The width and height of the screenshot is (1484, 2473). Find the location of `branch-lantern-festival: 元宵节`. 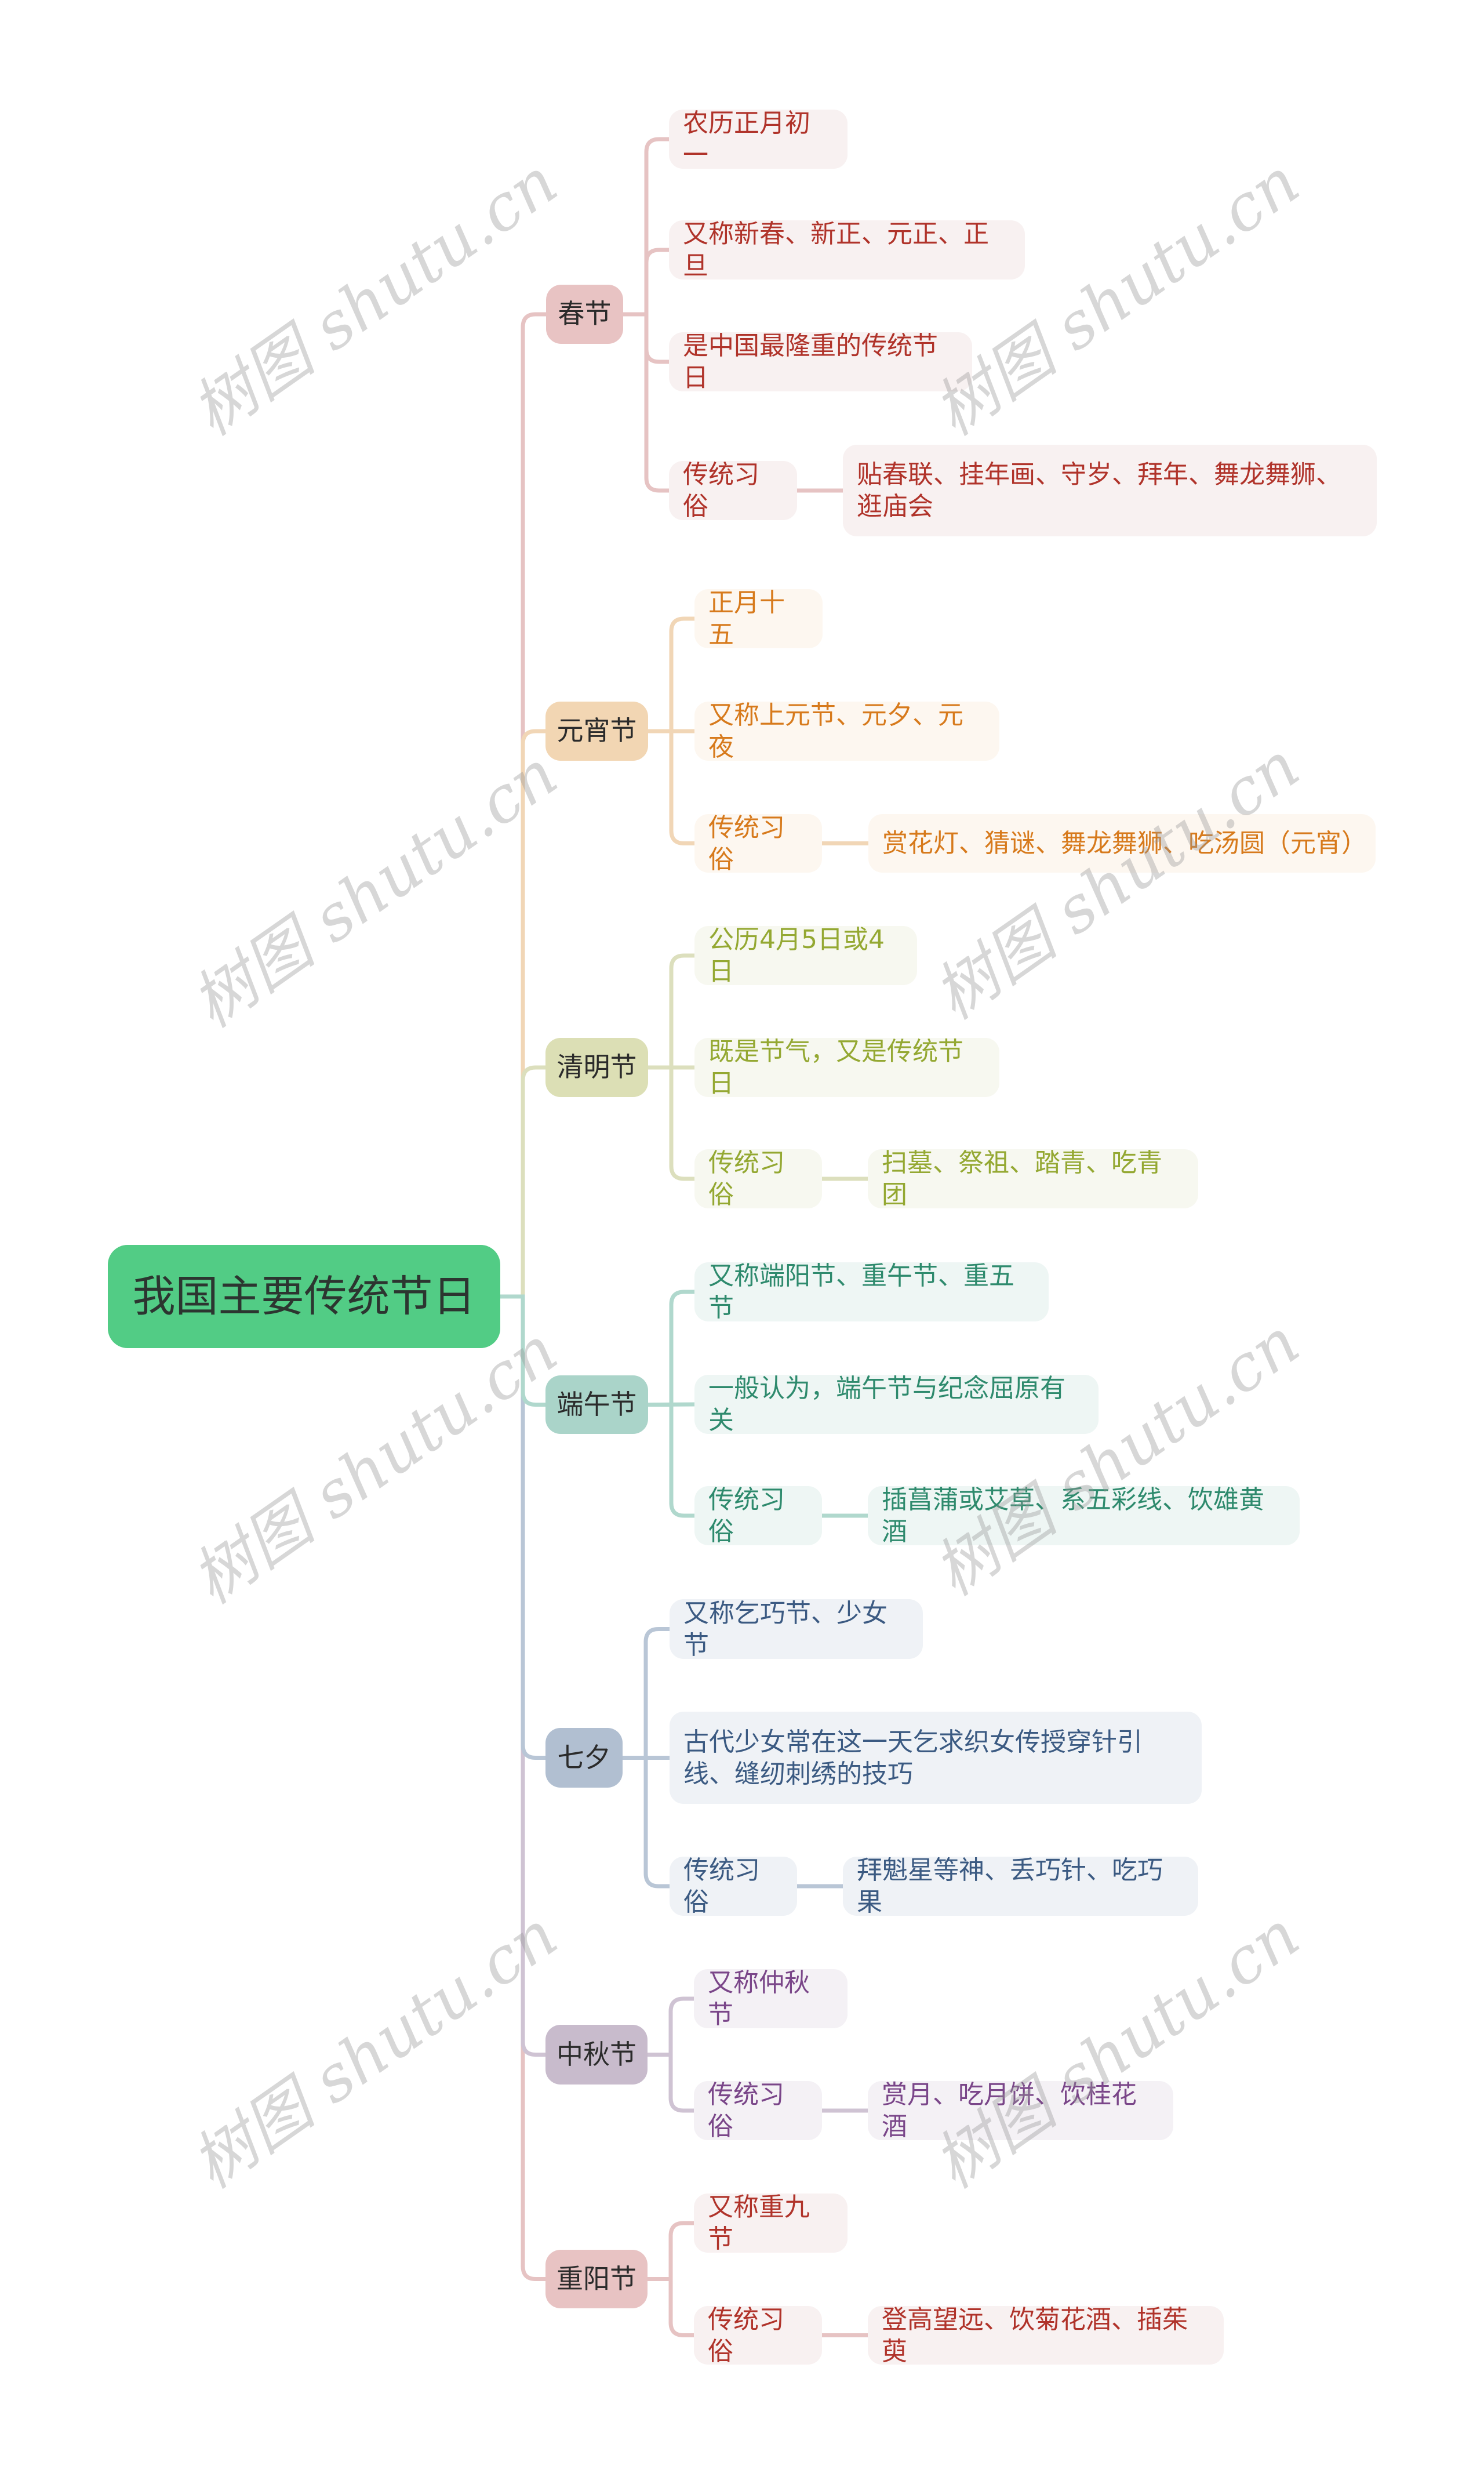

branch-lantern-festival: 元宵节 is located at coordinates (596, 731).